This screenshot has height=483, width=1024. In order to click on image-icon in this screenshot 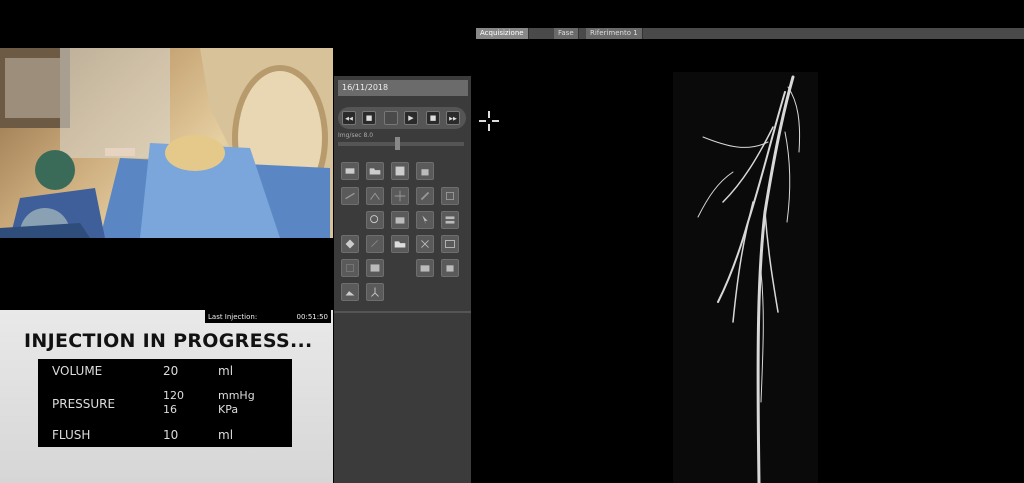, I will do `click(375, 268)`.